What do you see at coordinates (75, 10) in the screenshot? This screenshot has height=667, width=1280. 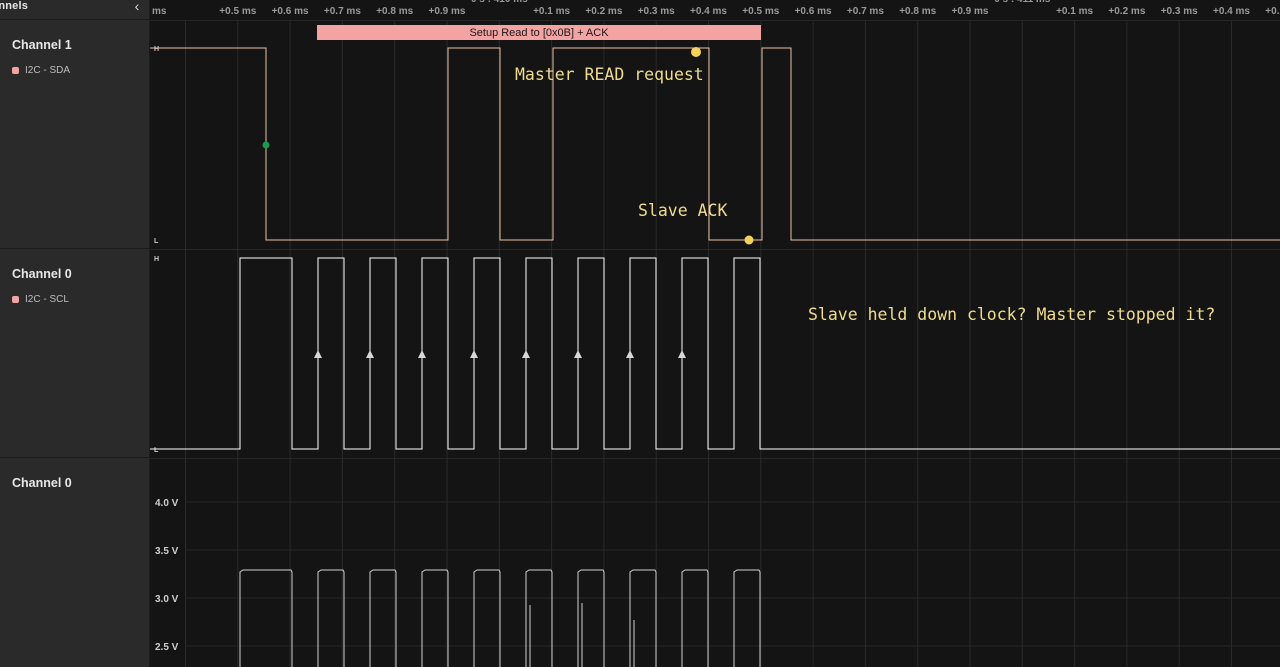 I see `sidebar-header: annels ‹` at bounding box center [75, 10].